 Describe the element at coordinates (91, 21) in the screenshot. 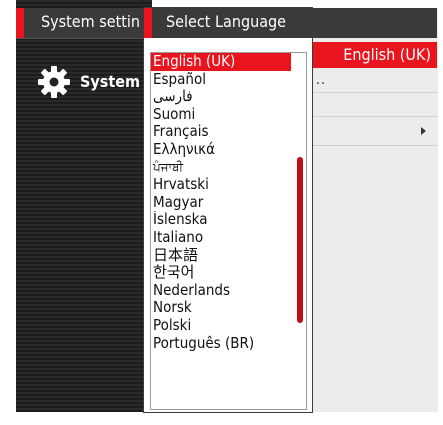

I see `settings-title: System settin` at that location.